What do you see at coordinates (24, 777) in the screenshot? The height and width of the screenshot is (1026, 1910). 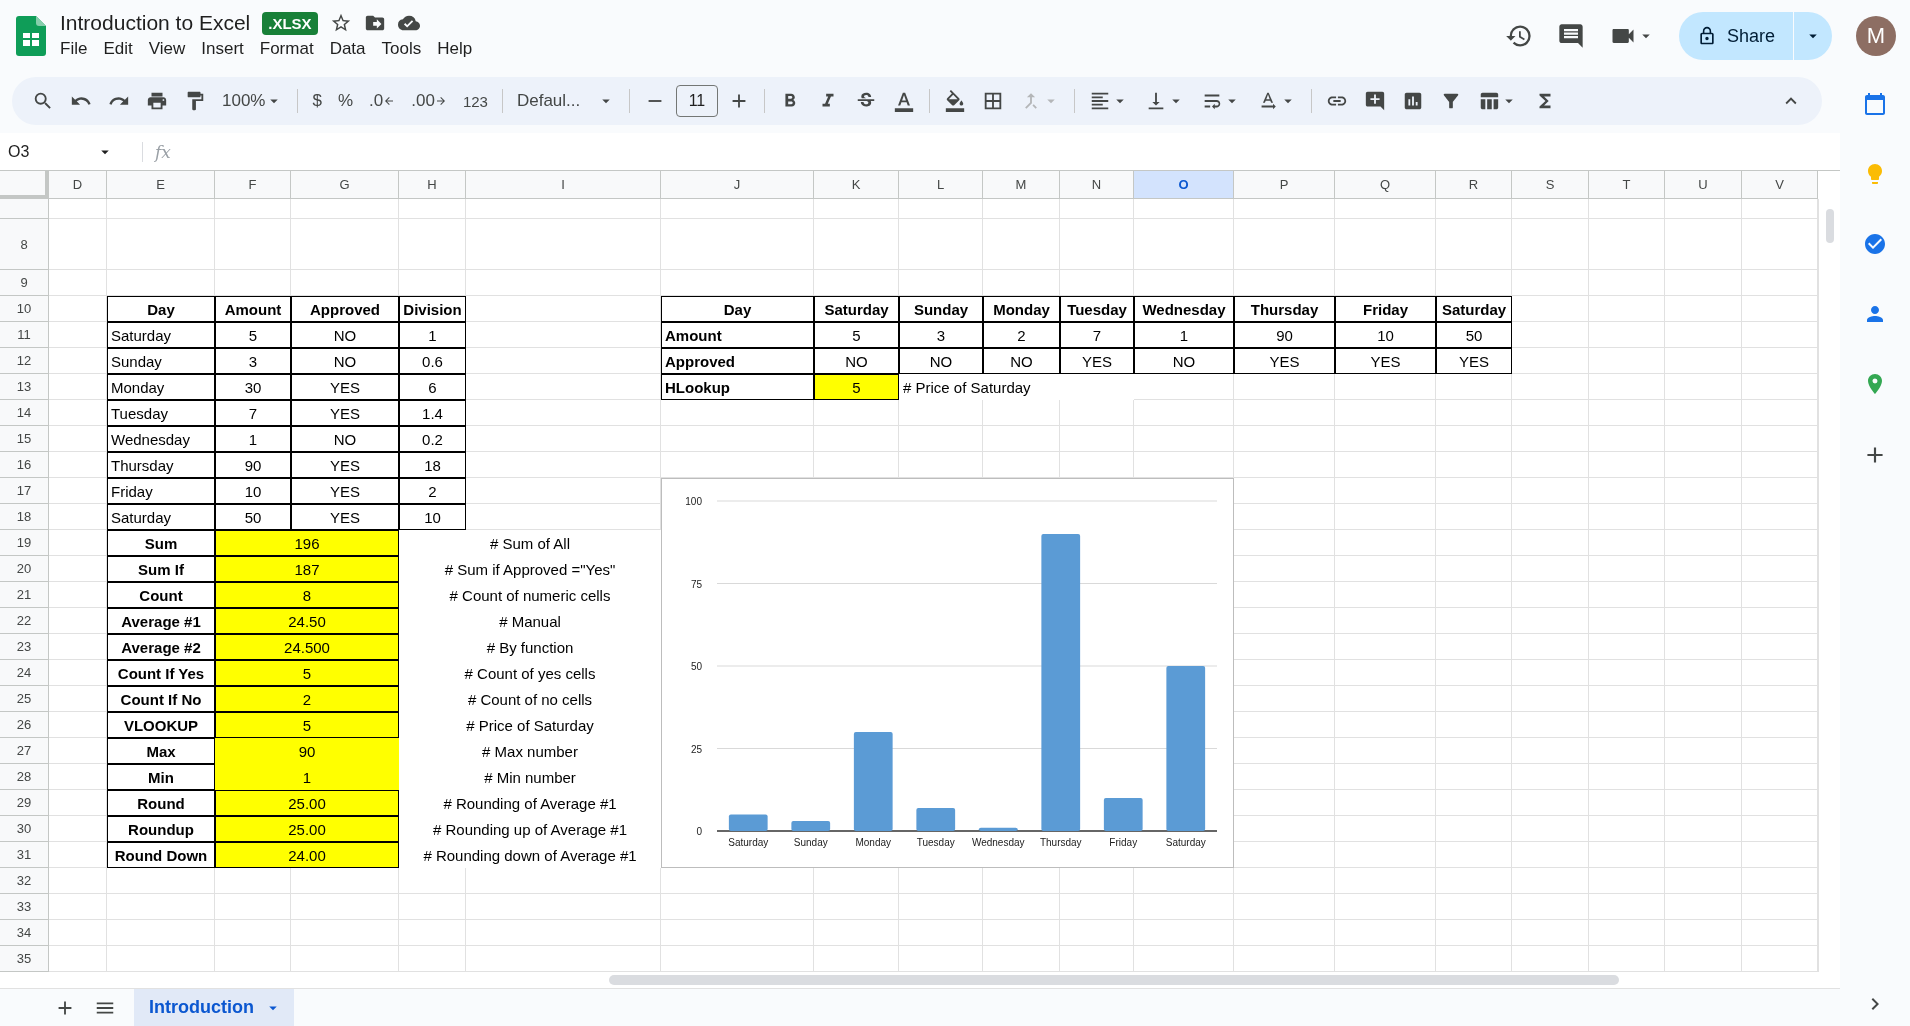 I see `row-header: 28` at bounding box center [24, 777].